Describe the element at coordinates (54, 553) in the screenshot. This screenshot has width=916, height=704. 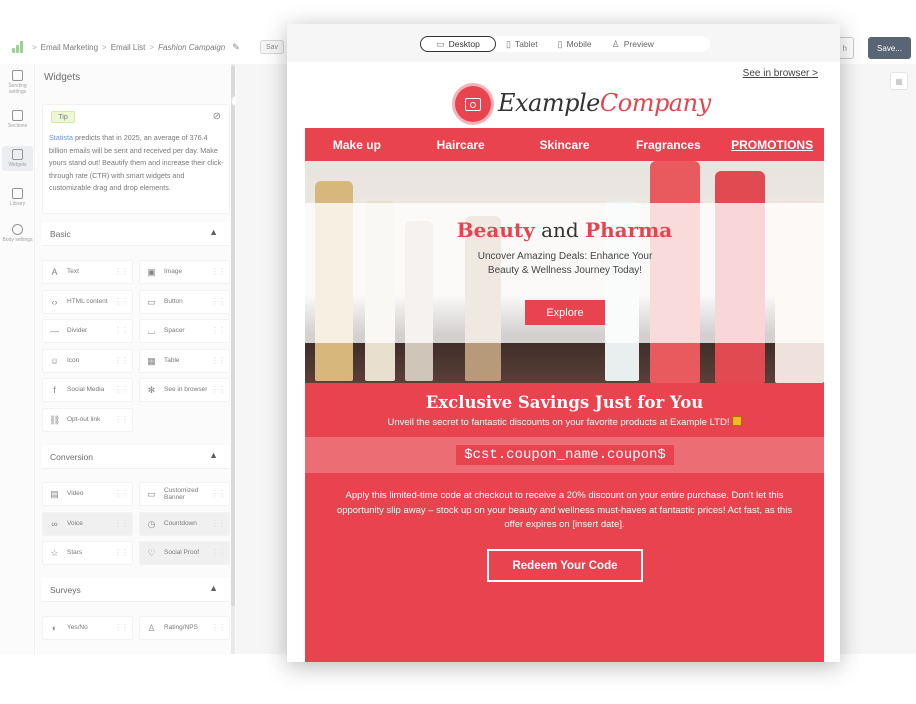
I see `stars-icon: ☆` at that location.